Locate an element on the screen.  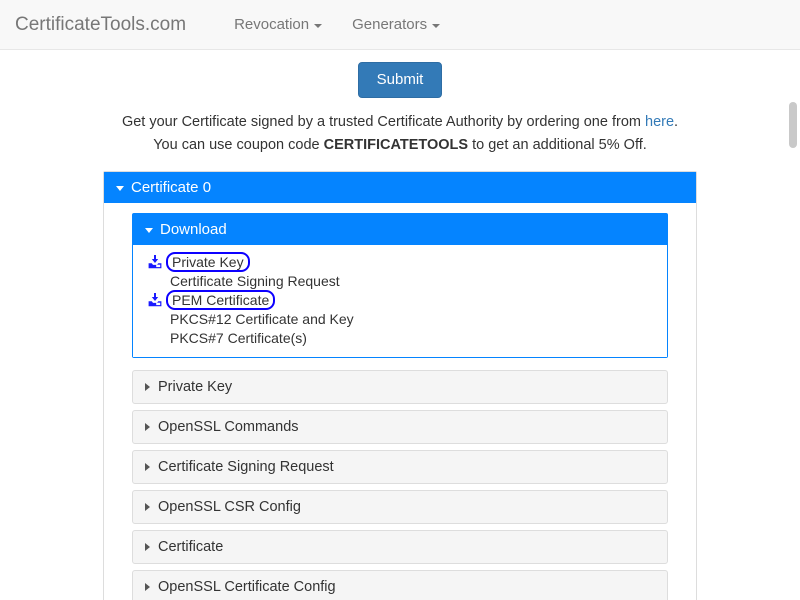
section-private-key-label: Private Key is located at coordinates (195, 387).